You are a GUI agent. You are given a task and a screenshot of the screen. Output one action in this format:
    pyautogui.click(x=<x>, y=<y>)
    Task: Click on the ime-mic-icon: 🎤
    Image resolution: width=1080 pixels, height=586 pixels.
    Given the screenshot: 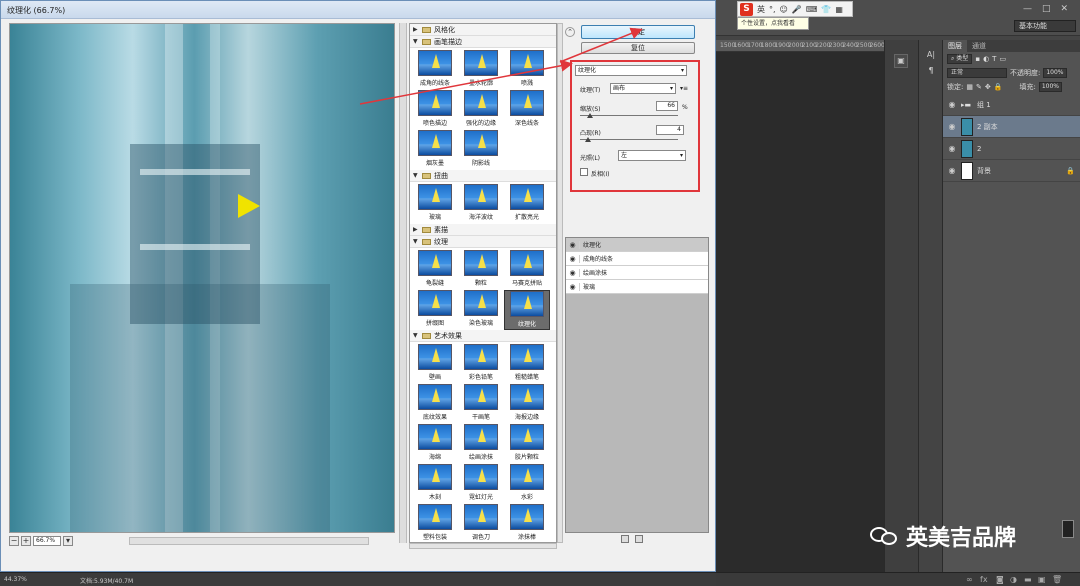 What is the action you would take?
    pyautogui.click(x=797, y=9)
    